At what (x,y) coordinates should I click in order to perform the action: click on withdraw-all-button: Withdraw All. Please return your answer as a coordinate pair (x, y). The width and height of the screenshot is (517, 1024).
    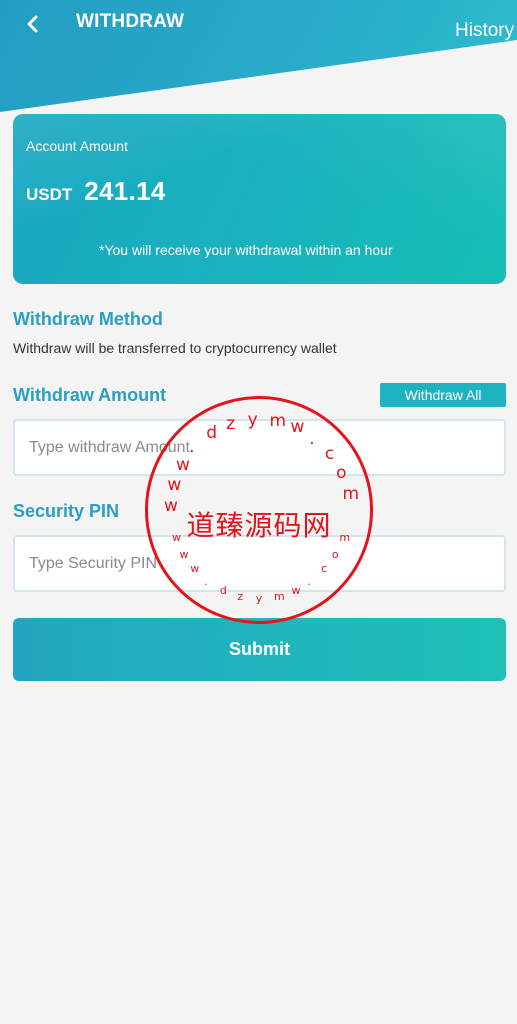
    Looking at the image, I should click on (443, 395).